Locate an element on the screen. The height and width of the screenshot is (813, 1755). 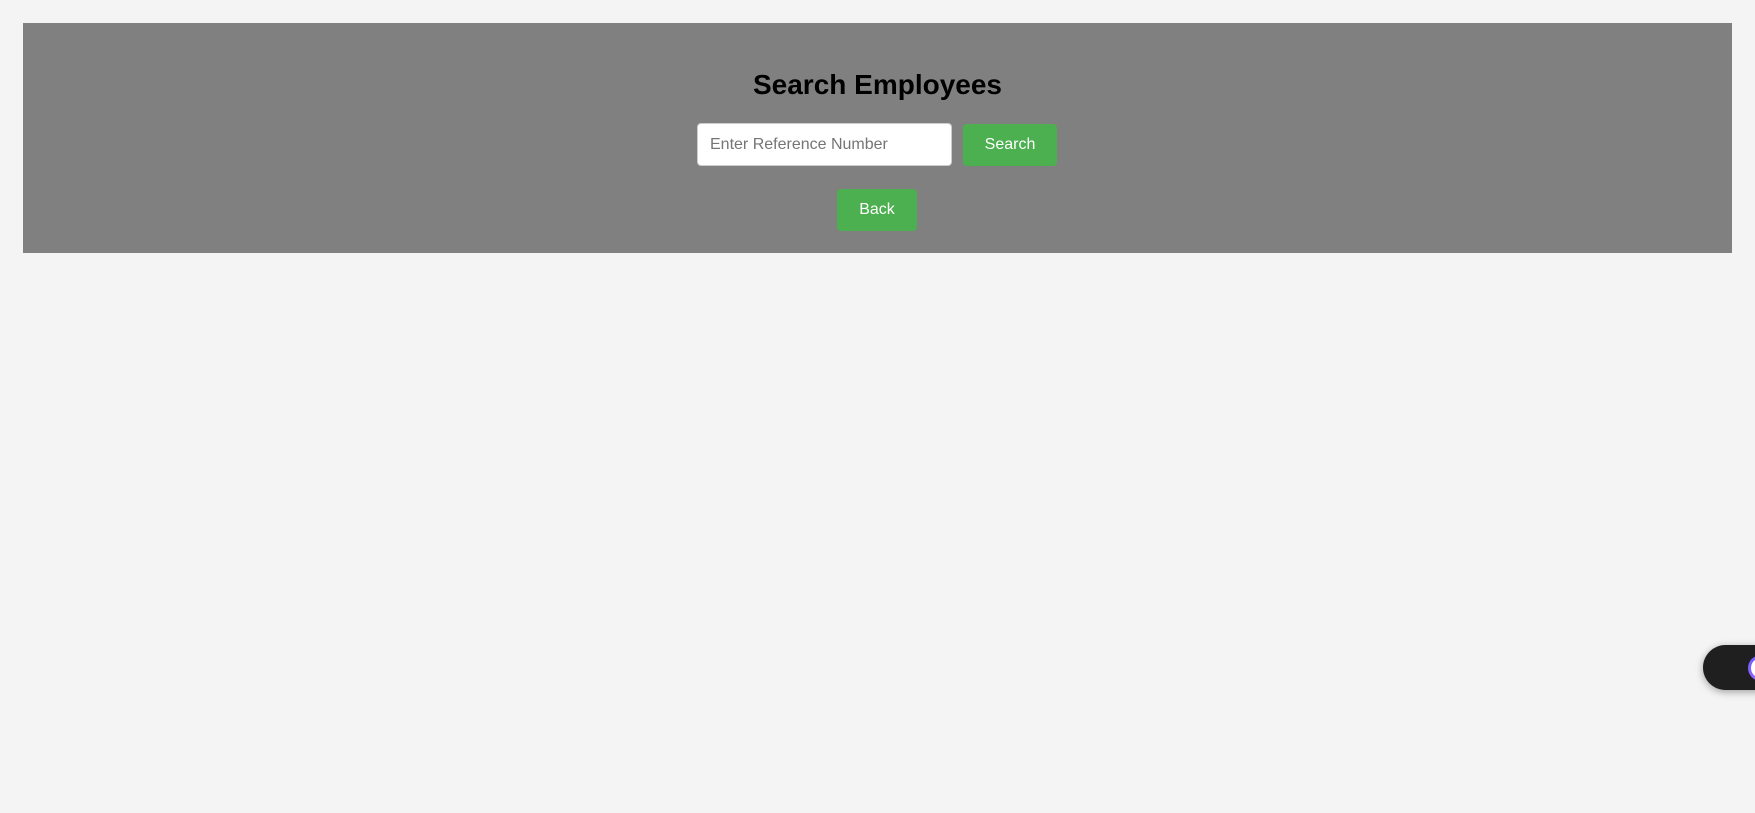
assistant-face is located at coordinates (1753, 668).